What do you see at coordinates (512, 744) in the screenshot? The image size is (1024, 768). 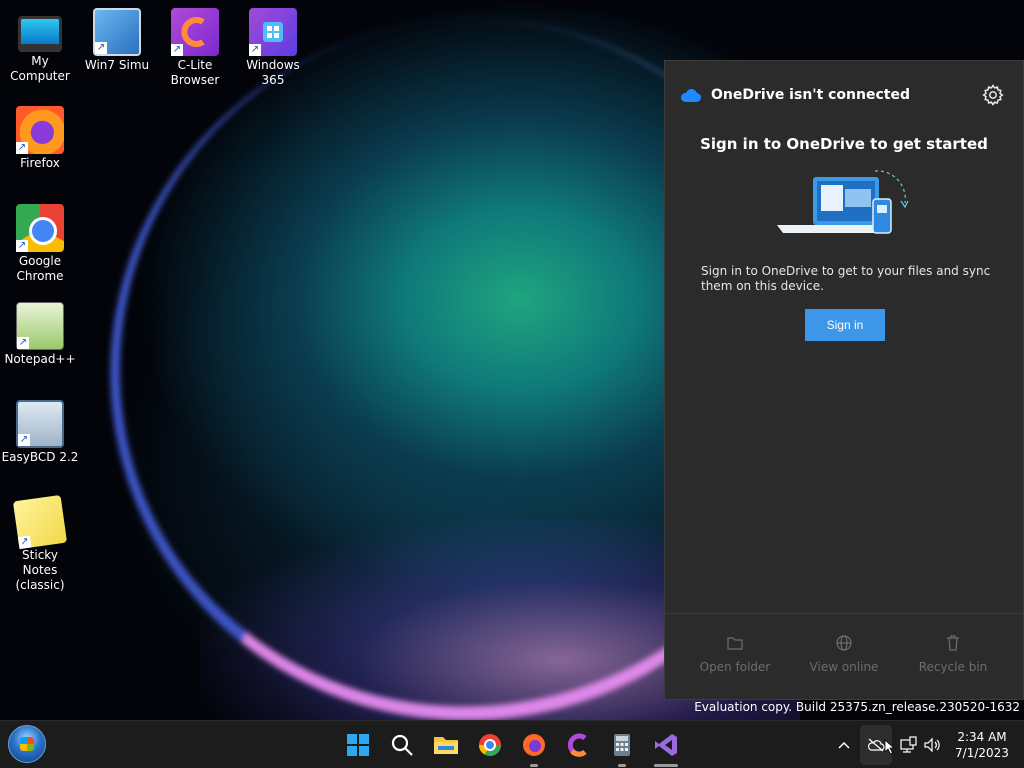 I see `taskbar: 2:34 AM 7/1/2023` at bounding box center [512, 744].